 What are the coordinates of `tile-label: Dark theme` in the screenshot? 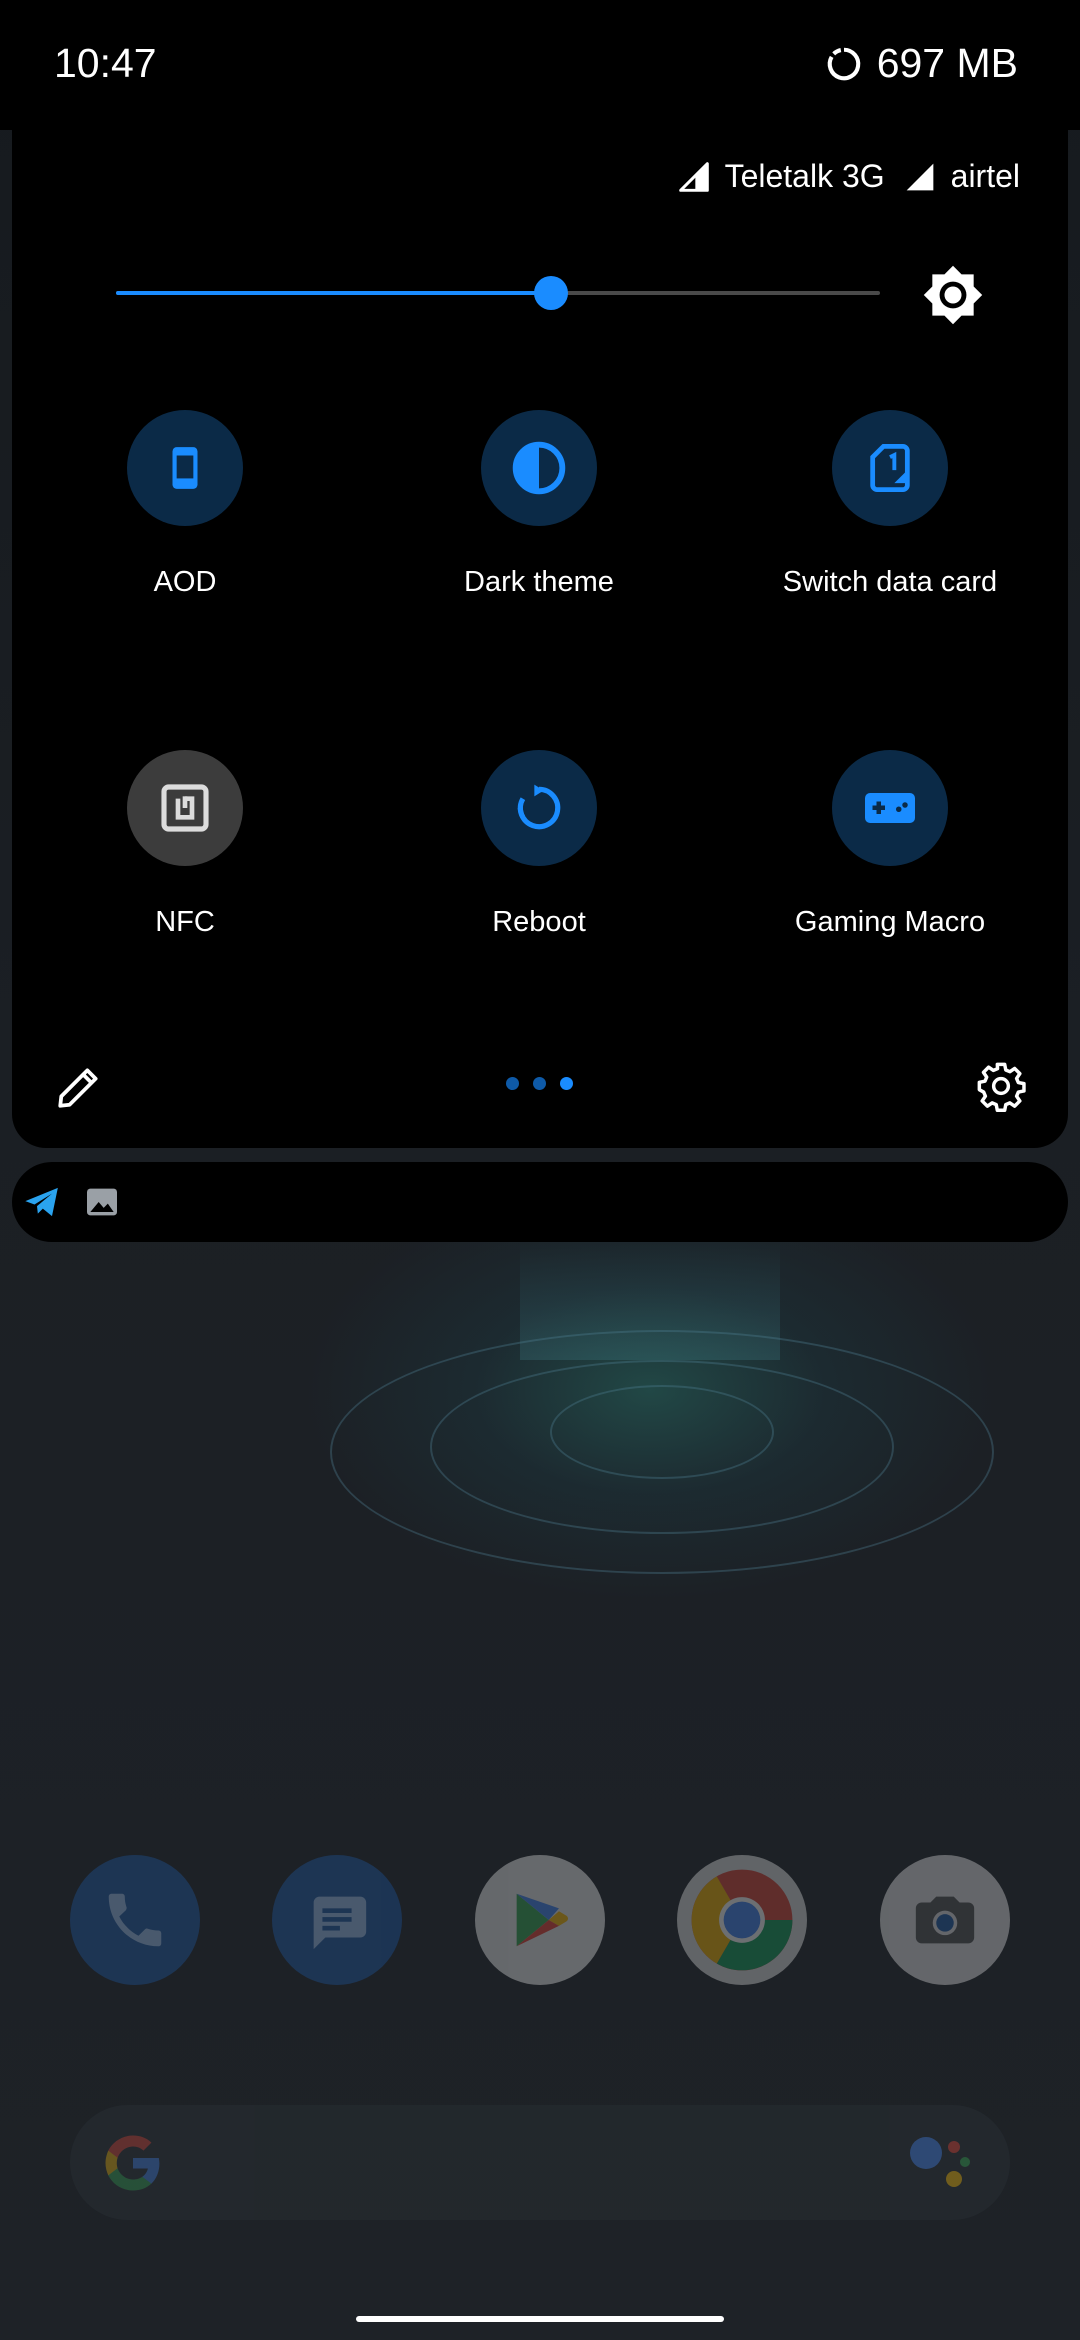 It's located at (539, 582).